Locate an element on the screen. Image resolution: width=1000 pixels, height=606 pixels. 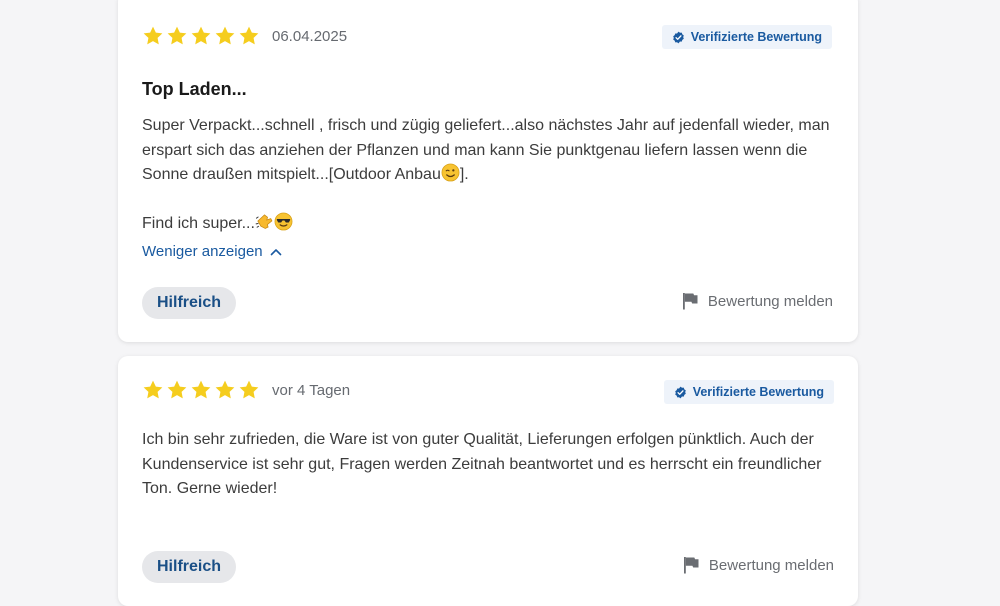
review-date: vor 4 Tagen is located at coordinates (311, 390).